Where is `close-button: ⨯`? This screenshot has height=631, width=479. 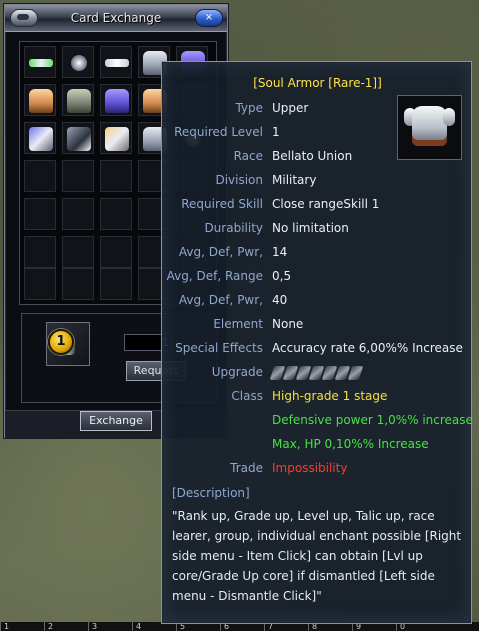
close-button: ⨯ is located at coordinates (209, 18).